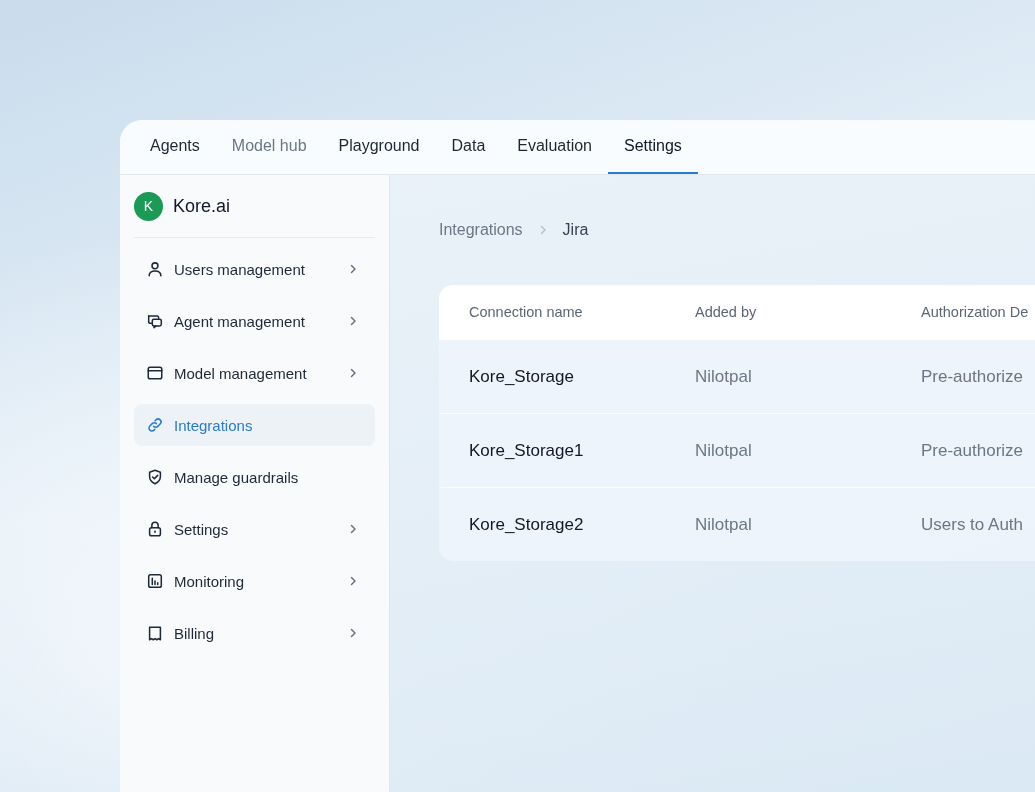  Describe the element at coordinates (481, 230) in the screenshot. I see `breadcrumb-item: Integrations` at that location.